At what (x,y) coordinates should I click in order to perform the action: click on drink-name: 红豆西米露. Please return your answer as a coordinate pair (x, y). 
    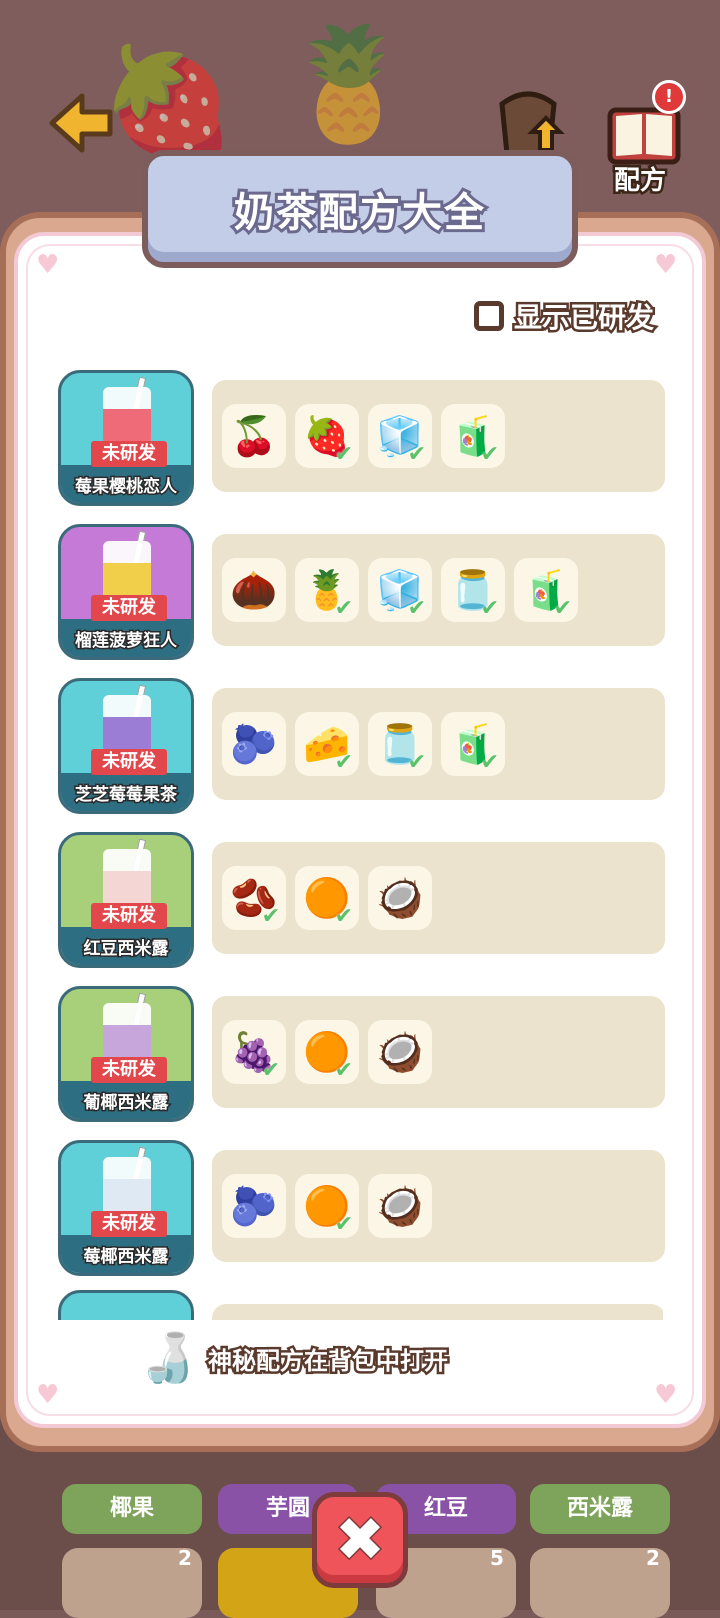
    Looking at the image, I should click on (126, 949).